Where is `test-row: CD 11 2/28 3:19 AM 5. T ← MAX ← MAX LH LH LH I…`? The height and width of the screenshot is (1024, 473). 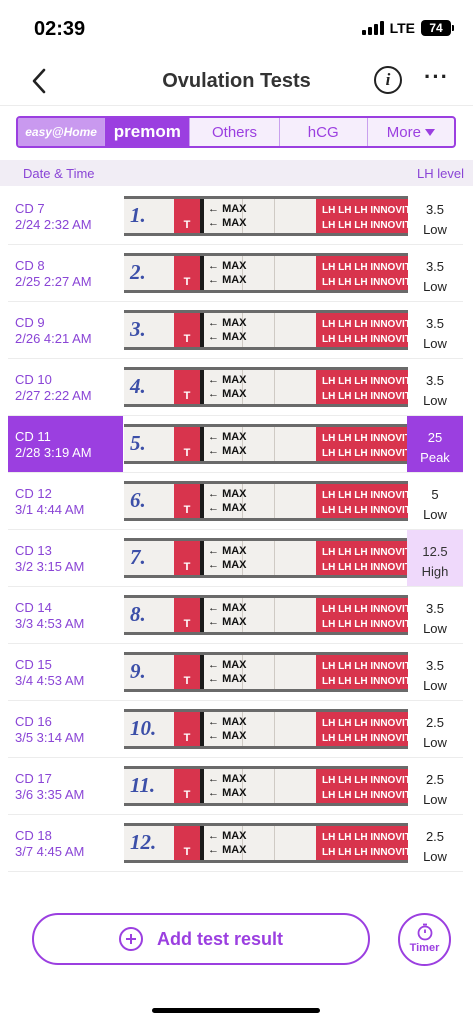
test-row: CD 11 2/28 3:19 AM 5. T ← MAX ← MAX LH LH LH I… is located at coordinates (236, 444).